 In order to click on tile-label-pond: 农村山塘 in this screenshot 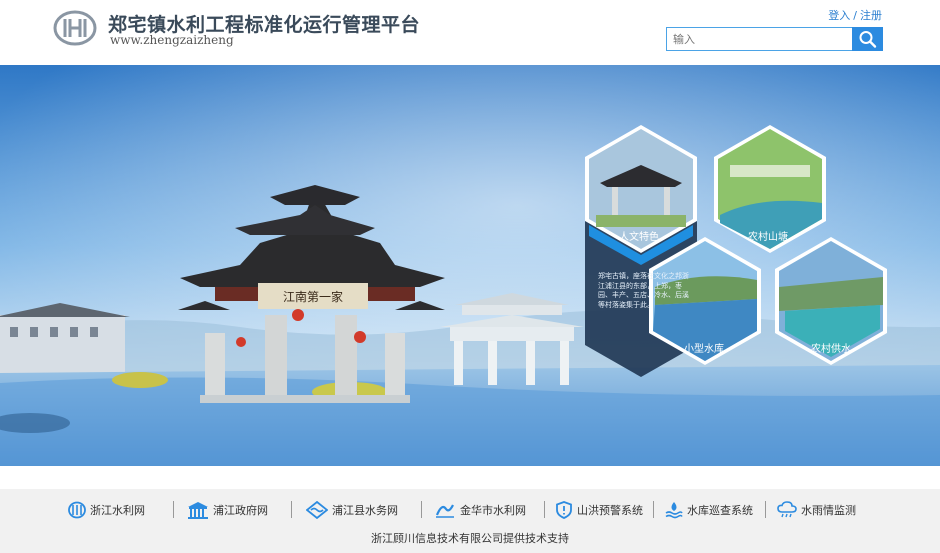, I will do `click(768, 235)`.